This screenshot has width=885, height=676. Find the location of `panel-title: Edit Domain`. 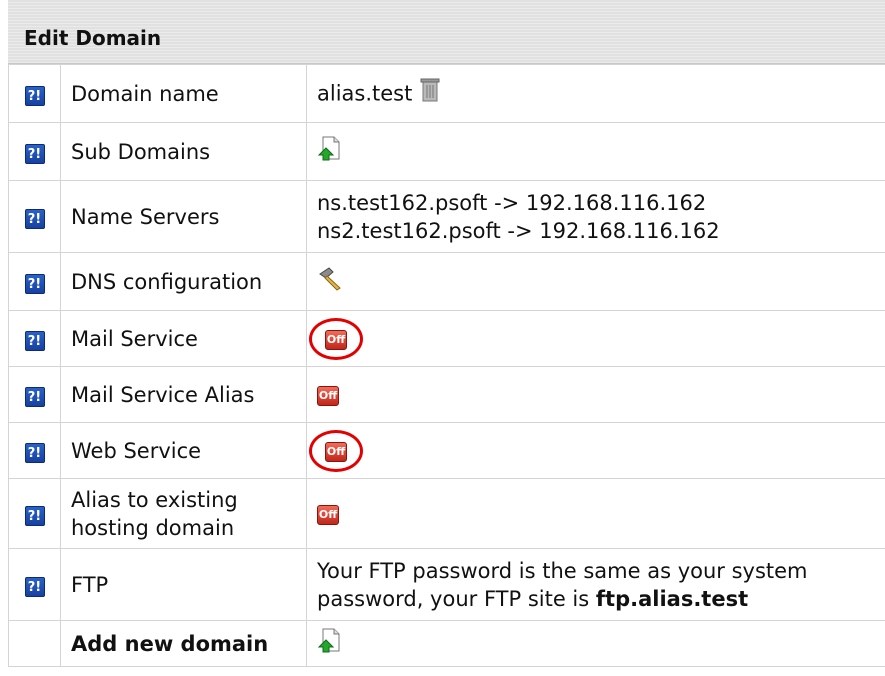

panel-title: Edit Domain is located at coordinates (93, 37).